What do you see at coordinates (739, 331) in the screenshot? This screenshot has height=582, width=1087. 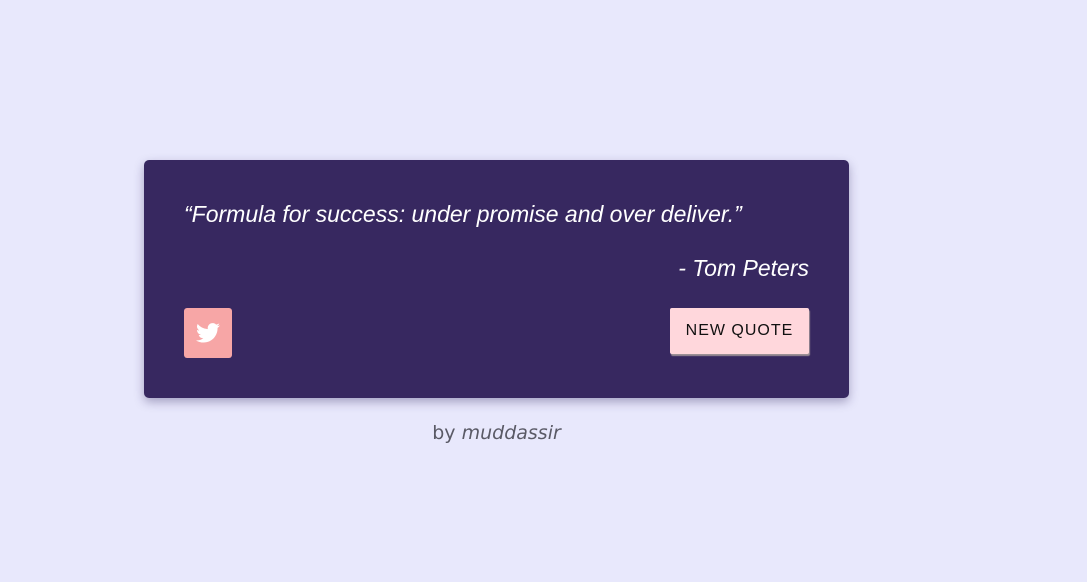 I see `new-quote-button: NEW QUOTE` at bounding box center [739, 331].